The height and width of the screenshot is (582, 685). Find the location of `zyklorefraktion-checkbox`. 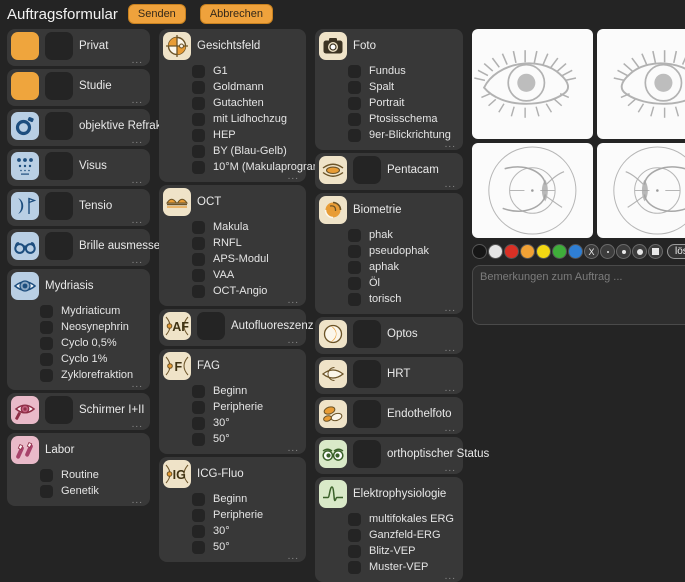

zyklorefraktion-checkbox is located at coordinates (46, 375).